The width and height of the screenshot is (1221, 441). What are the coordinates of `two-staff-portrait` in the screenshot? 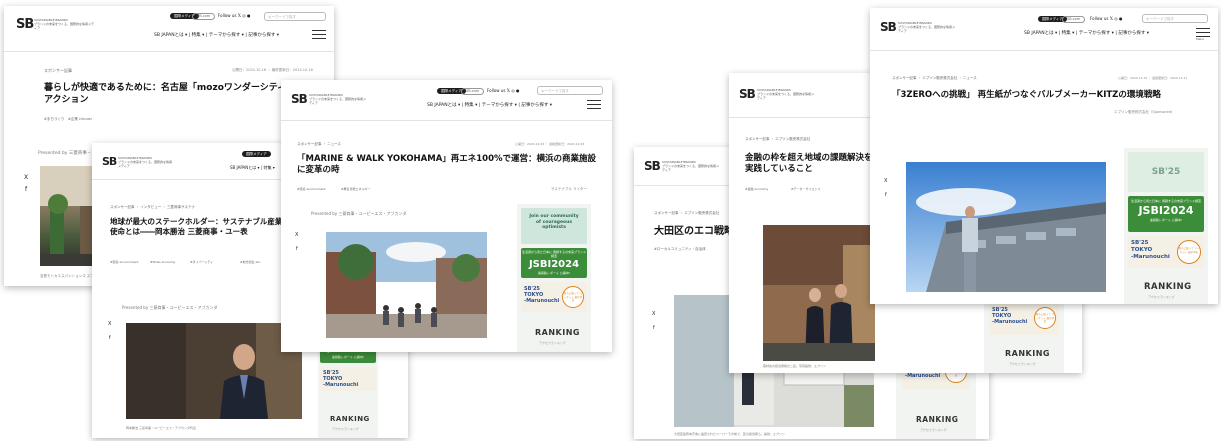 It's located at (819, 293).